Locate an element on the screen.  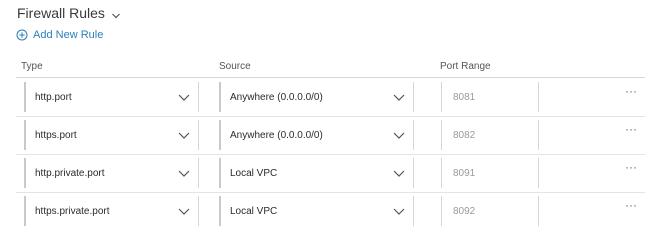
page-title: Firewall Rules is located at coordinates (61, 13).